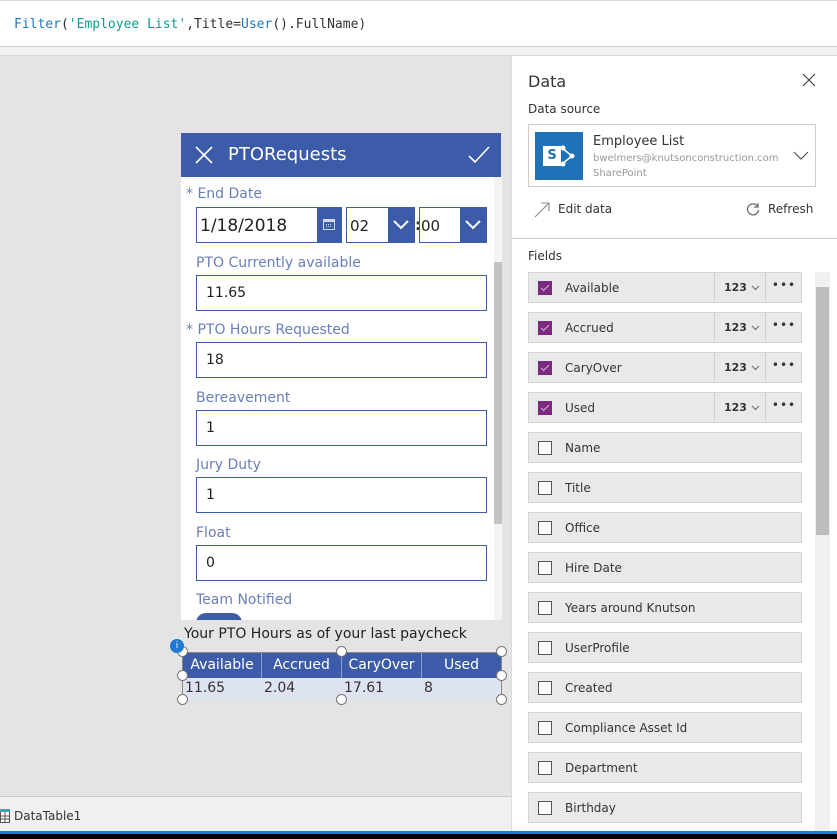  What do you see at coordinates (461, 665) in the screenshot?
I see `column-header: Used` at bounding box center [461, 665].